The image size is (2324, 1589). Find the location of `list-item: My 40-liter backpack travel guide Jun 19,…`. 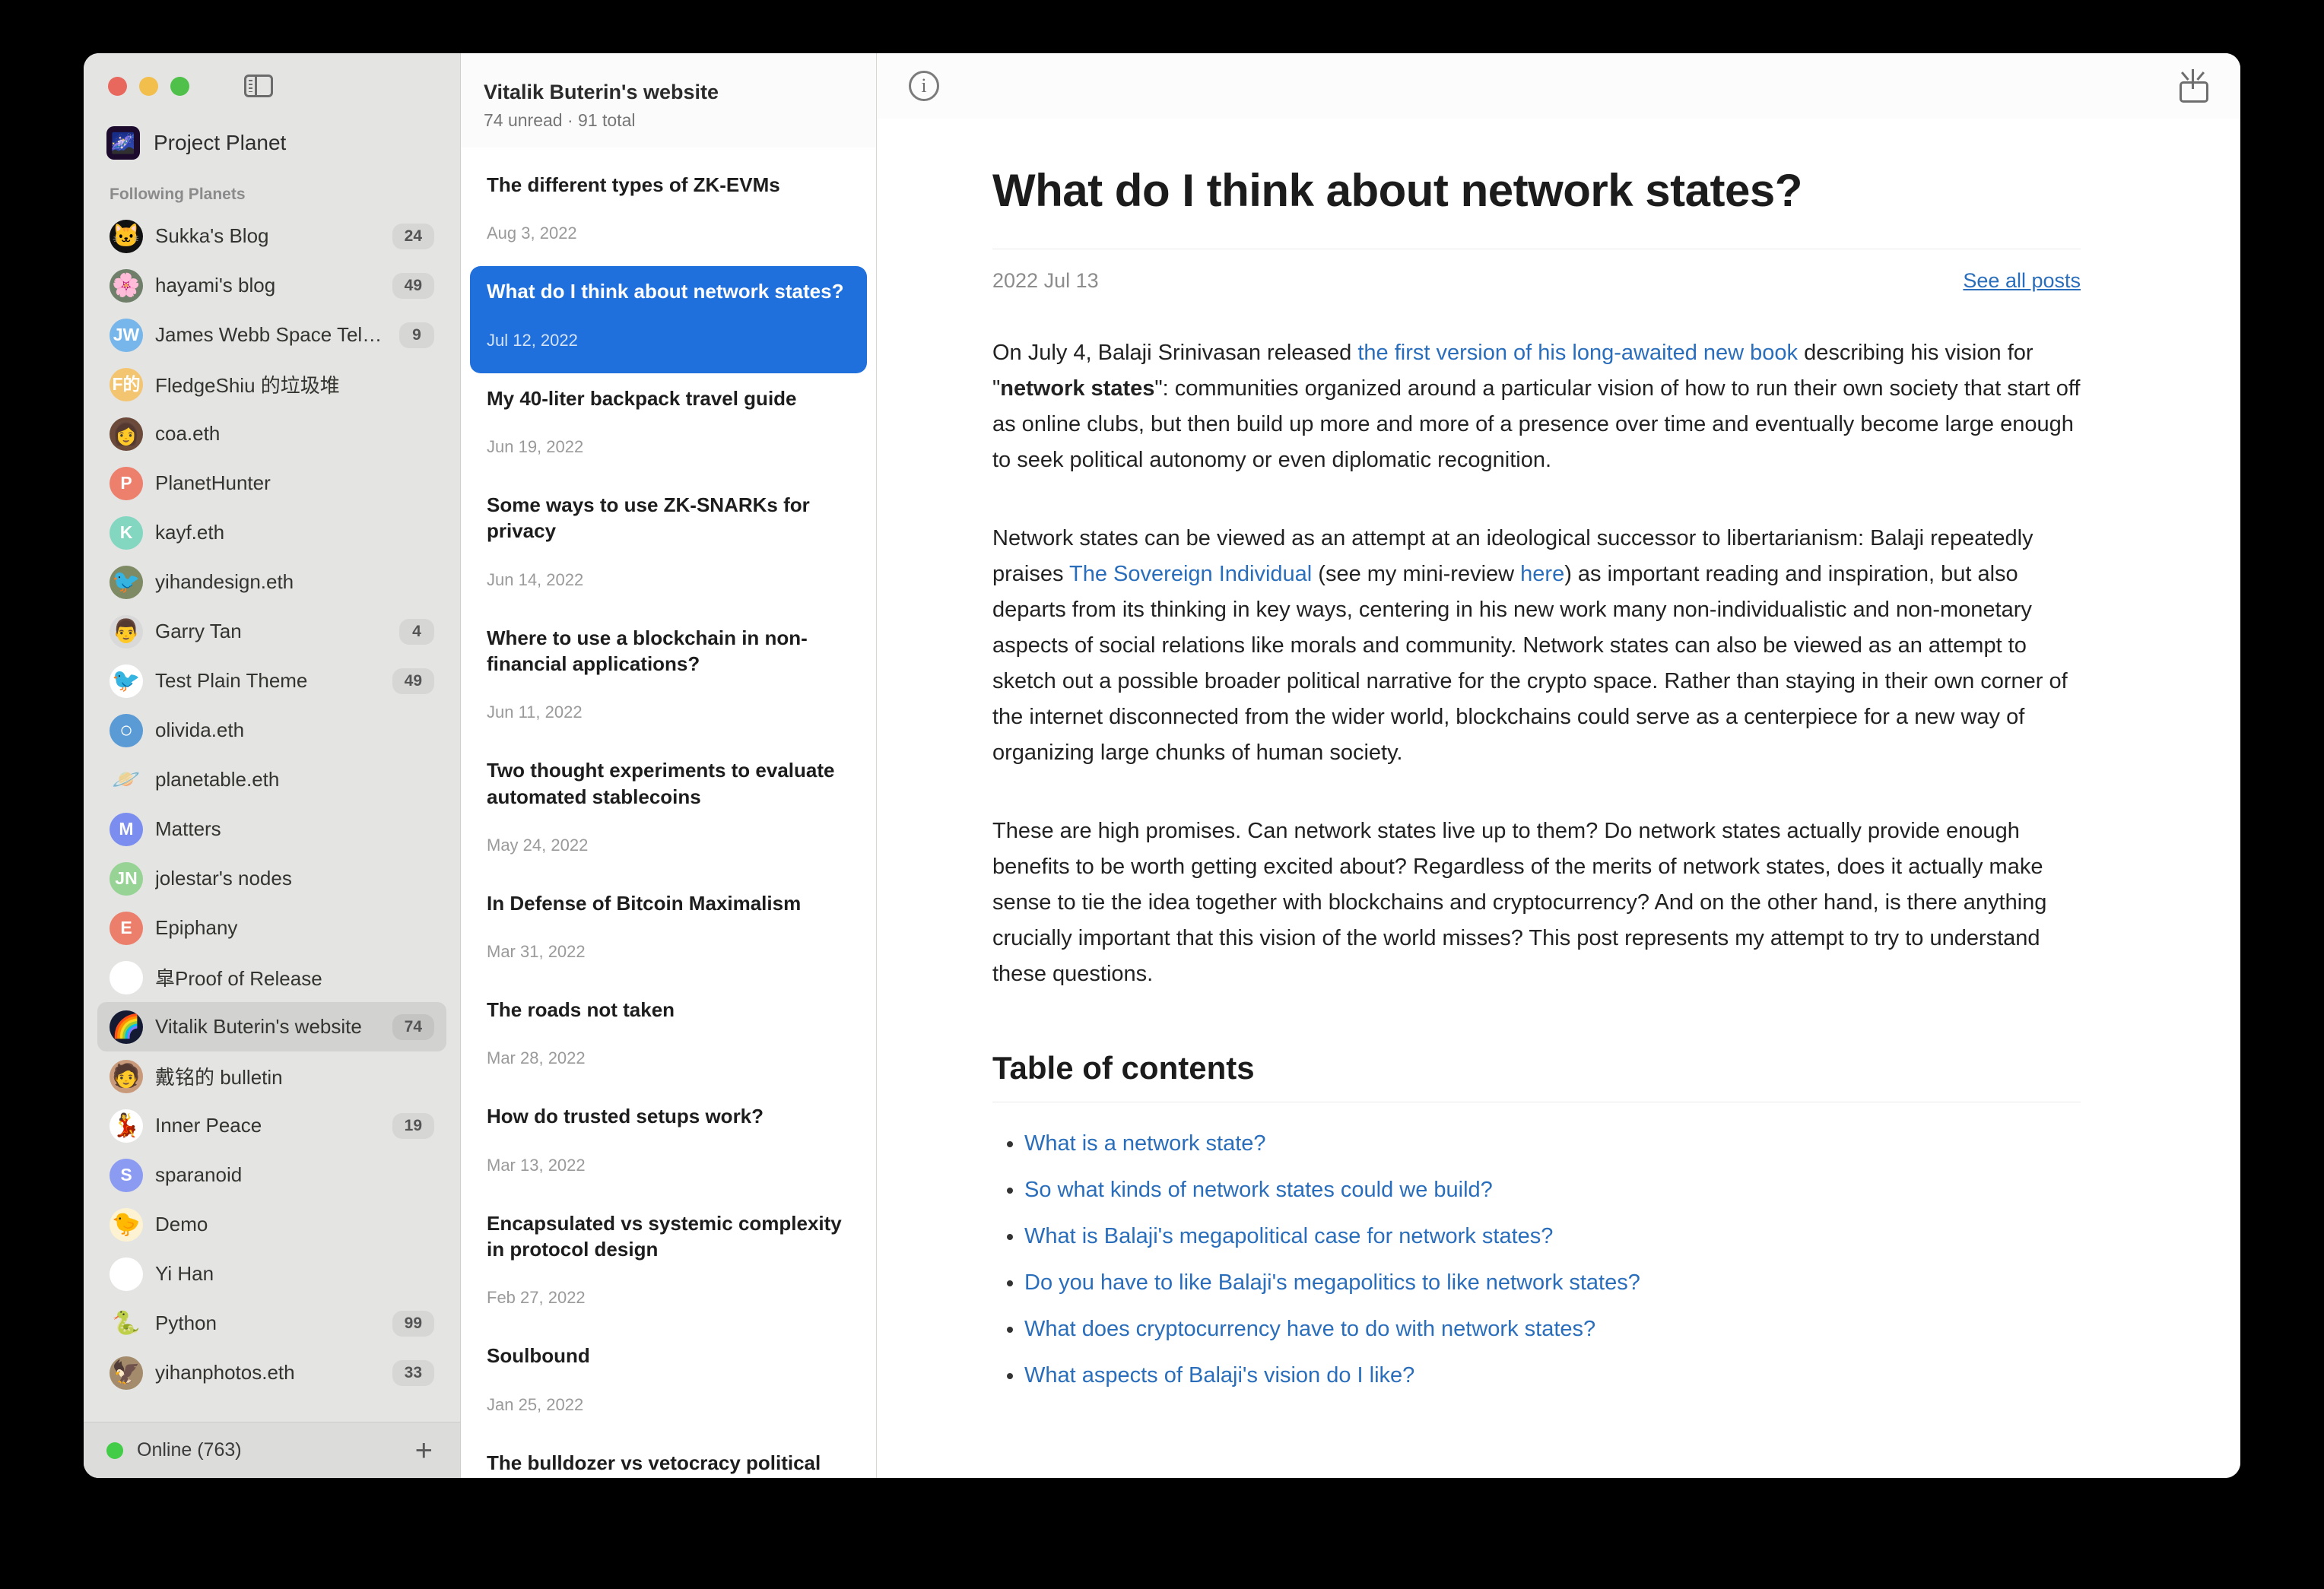

list-item: My 40-liter backpack travel guide Jun 19,… is located at coordinates (668, 426).